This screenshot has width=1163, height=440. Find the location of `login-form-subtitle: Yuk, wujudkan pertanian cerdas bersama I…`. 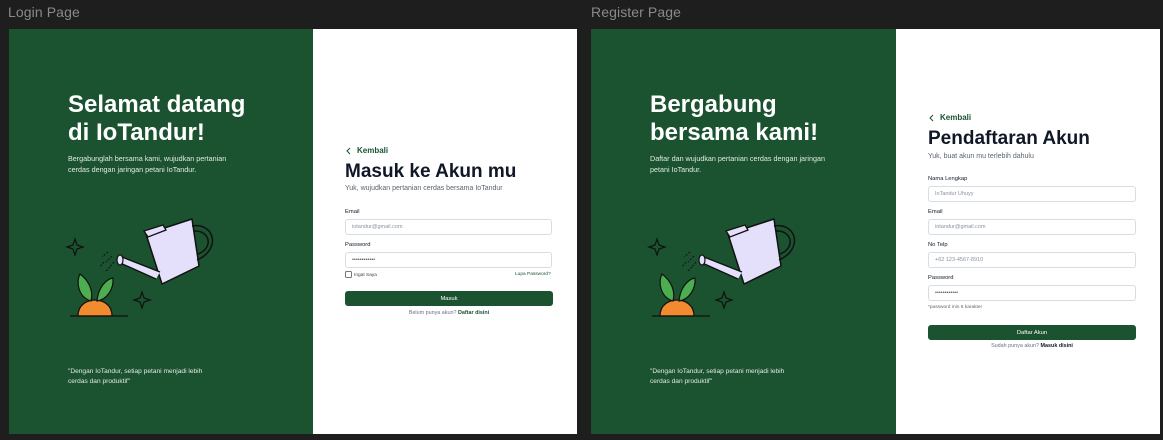

login-form-subtitle: Yuk, wujudkan pertanian cerdas bersama I… is located at coordinates (424, 188).